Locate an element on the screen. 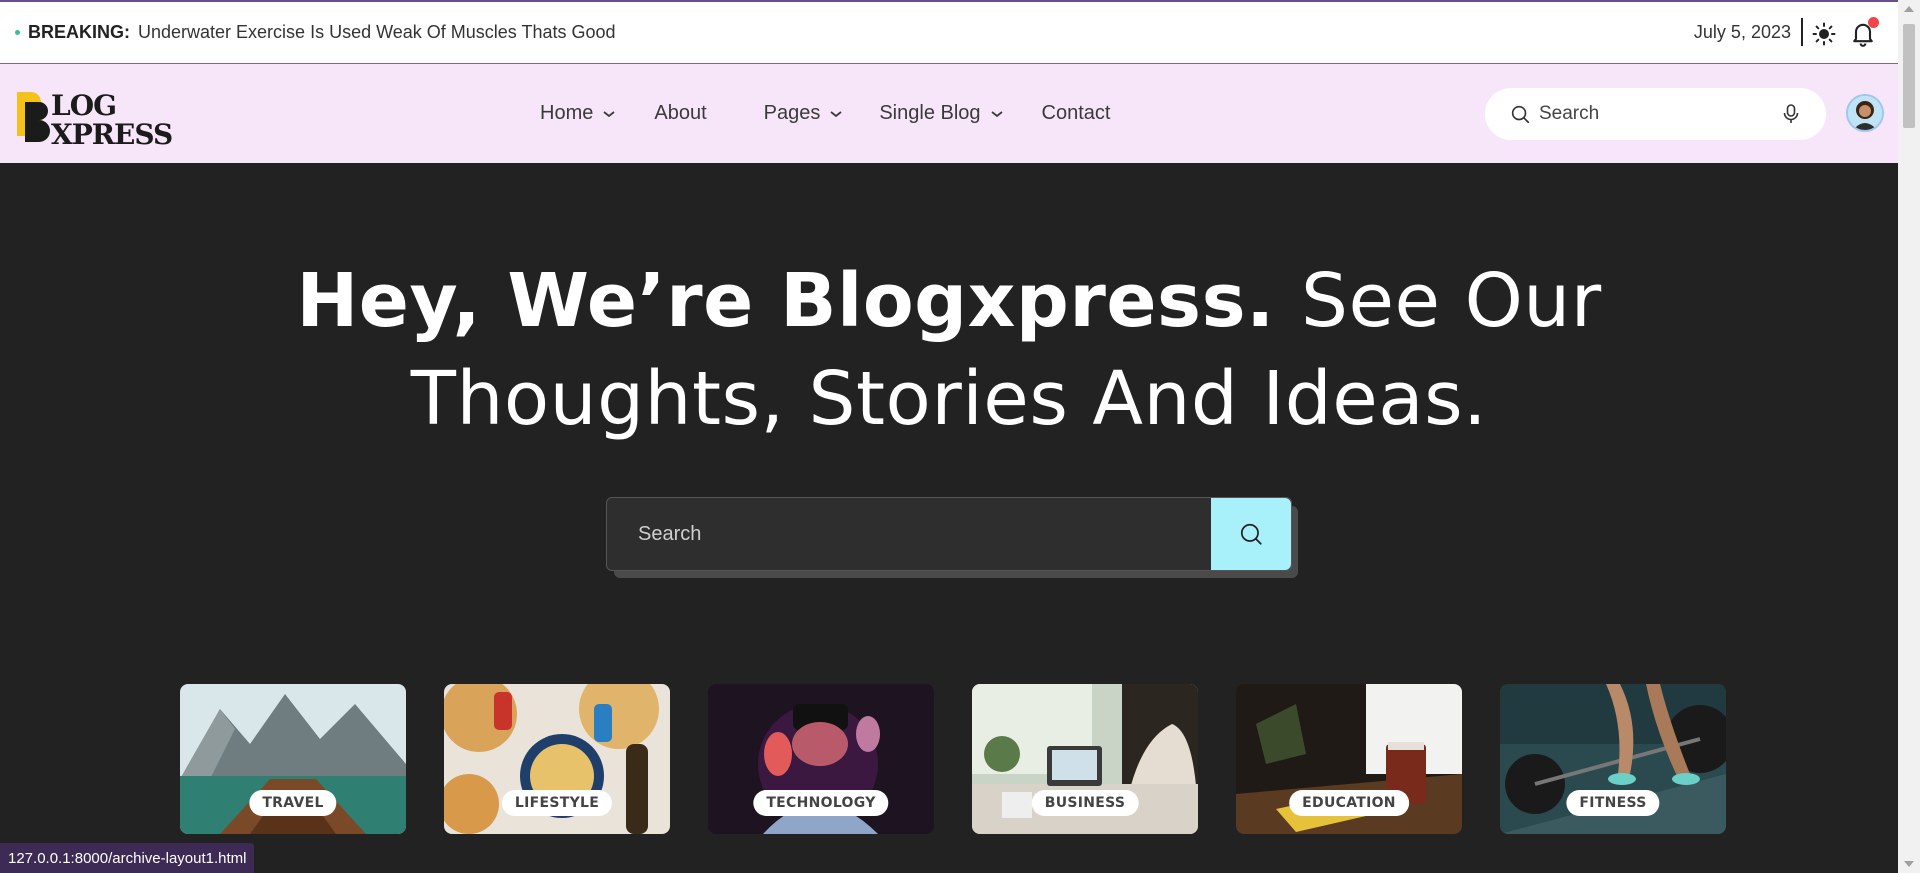  site-logo: LOG XPRESS is located at coordinates (97, 118).